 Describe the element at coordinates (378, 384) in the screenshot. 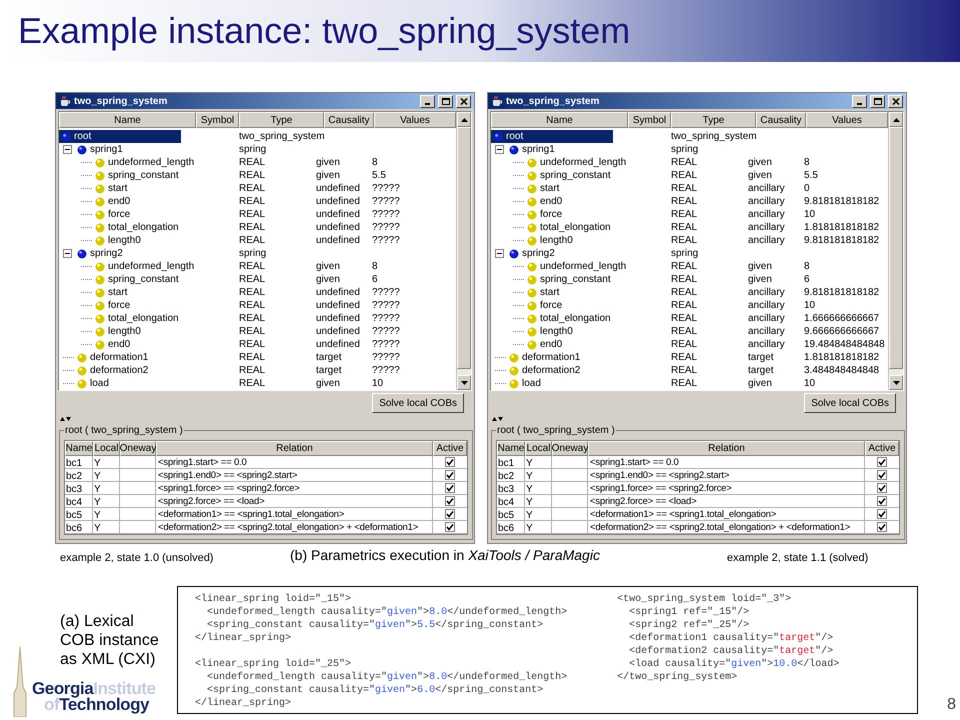

I see `value-cell-text: 10` at that location.